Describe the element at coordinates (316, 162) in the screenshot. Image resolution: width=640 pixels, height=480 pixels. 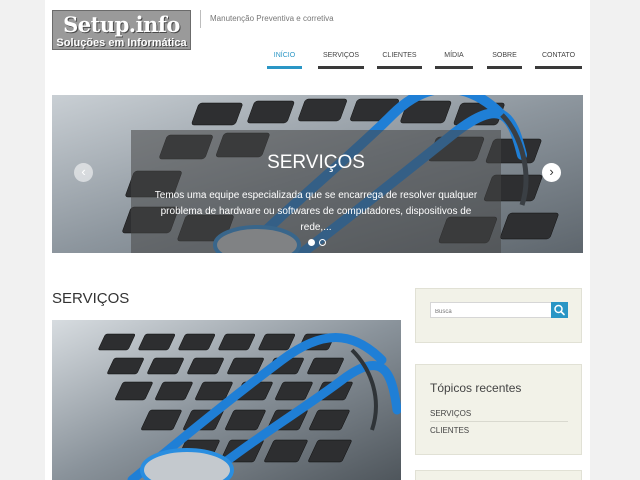
I see `slide-title: SERVIÇOS` at that location.